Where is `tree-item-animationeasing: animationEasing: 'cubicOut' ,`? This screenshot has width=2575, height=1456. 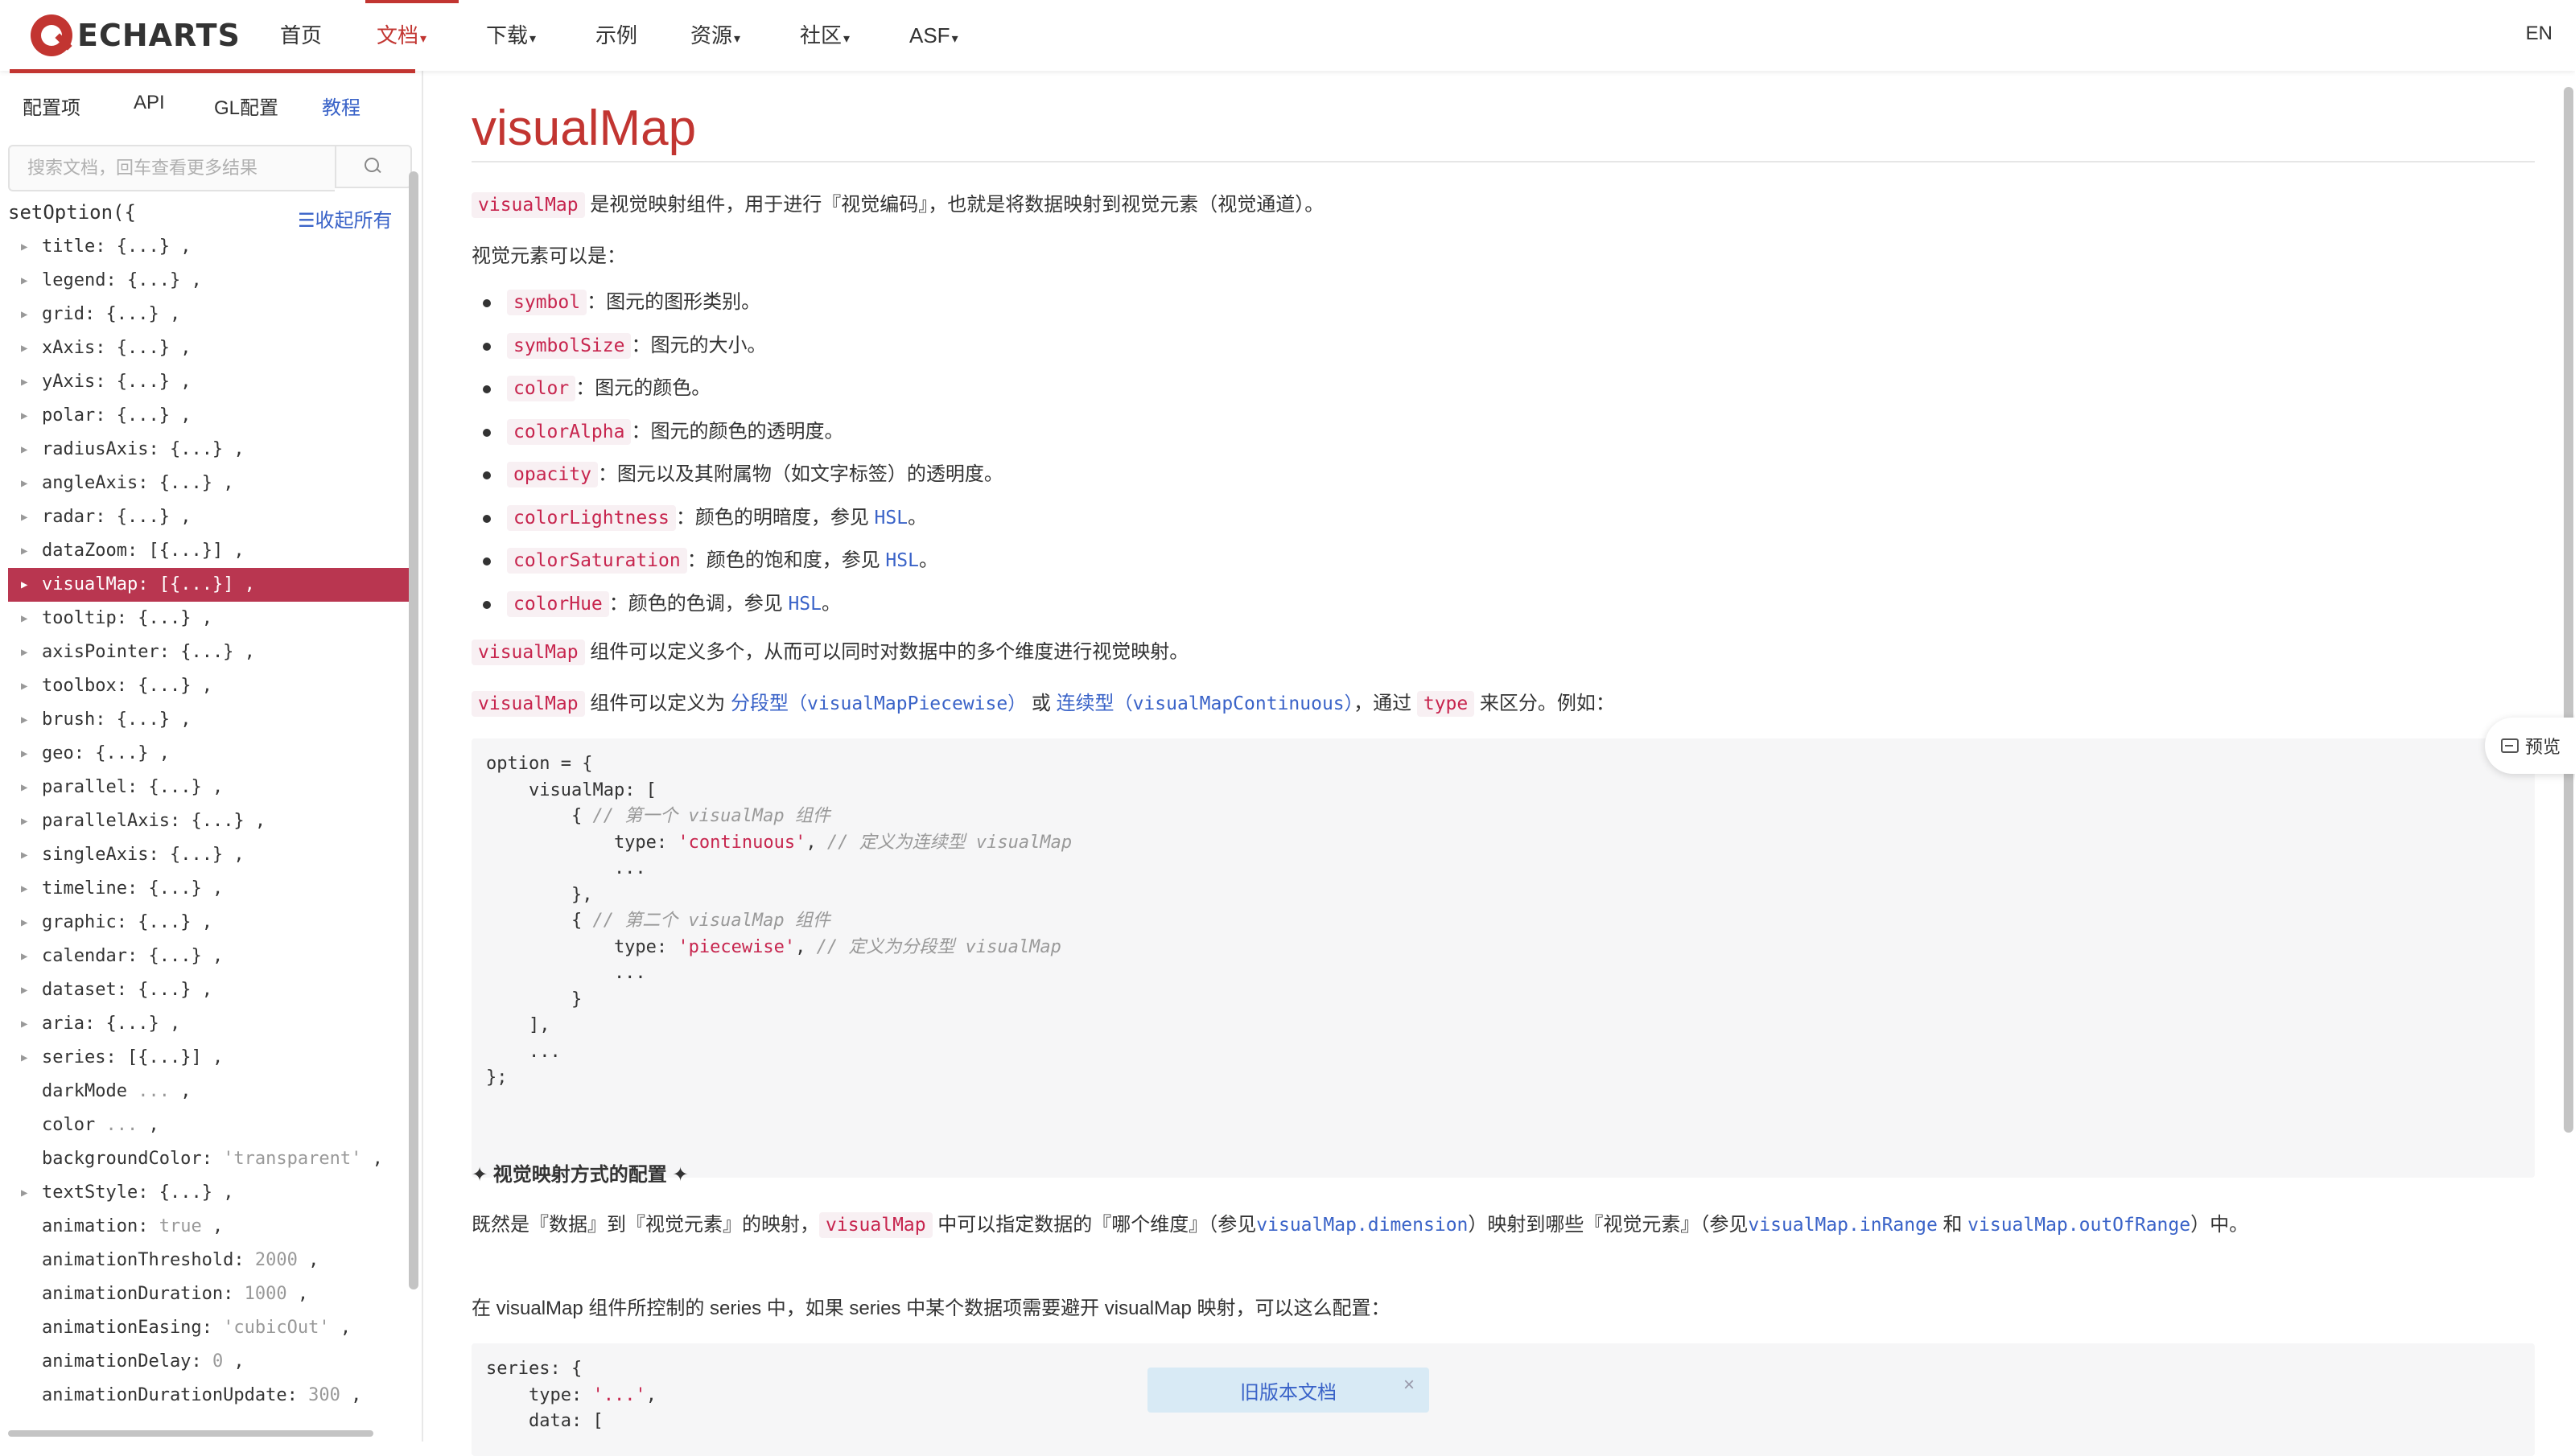
tree-item-animationeasing: animationEasing: 'cubicOut' , is located at coordinates (205, 1328).